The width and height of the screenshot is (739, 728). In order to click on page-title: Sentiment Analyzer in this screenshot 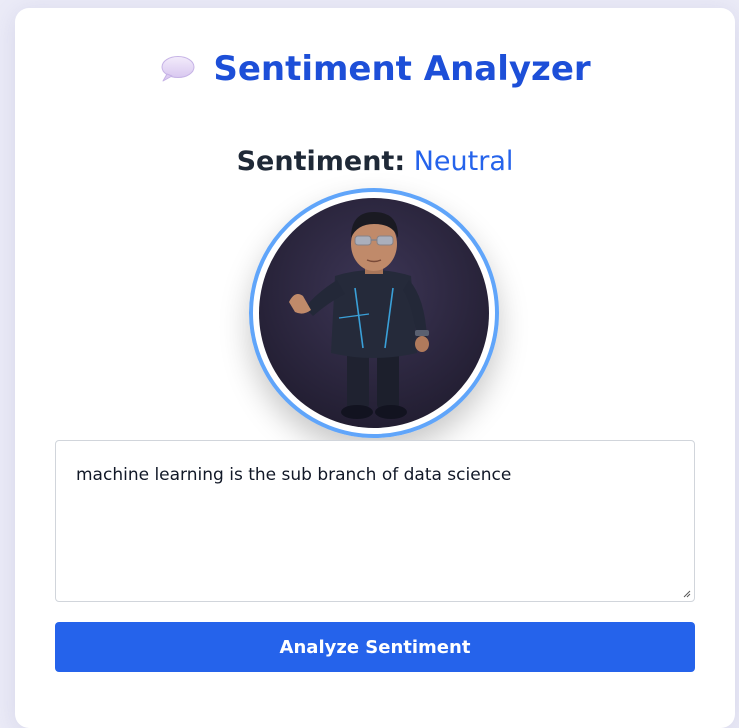, I will do `click(402, 69)`.